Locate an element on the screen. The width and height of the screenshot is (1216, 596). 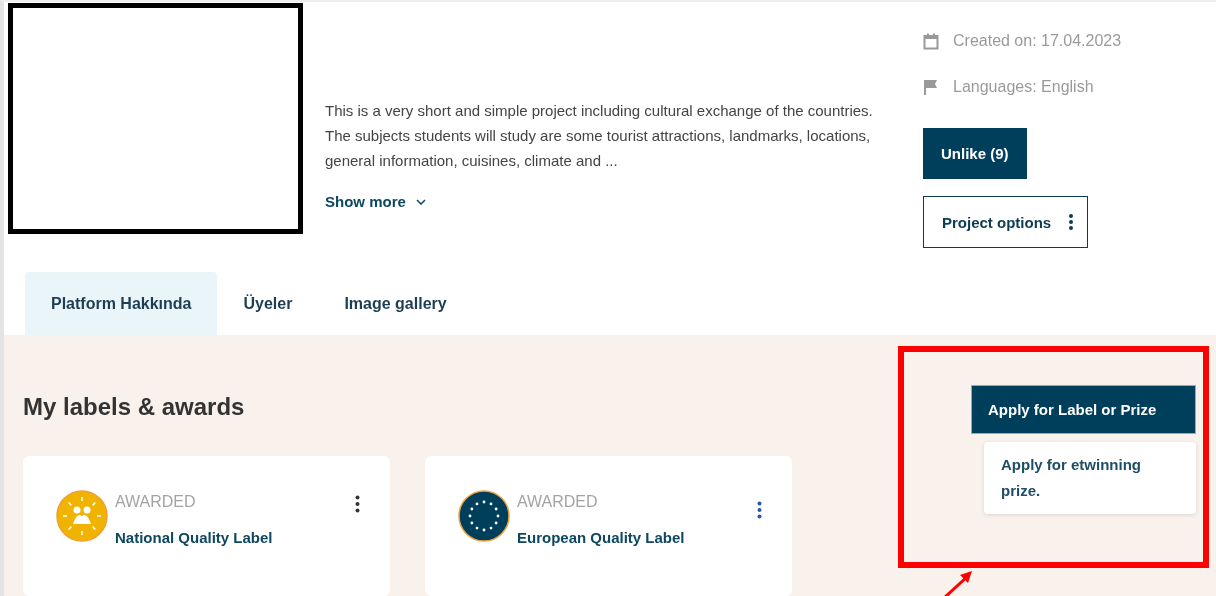
meta-text: Created on: 17.04.2023 is located at coordinates (1037, 41).